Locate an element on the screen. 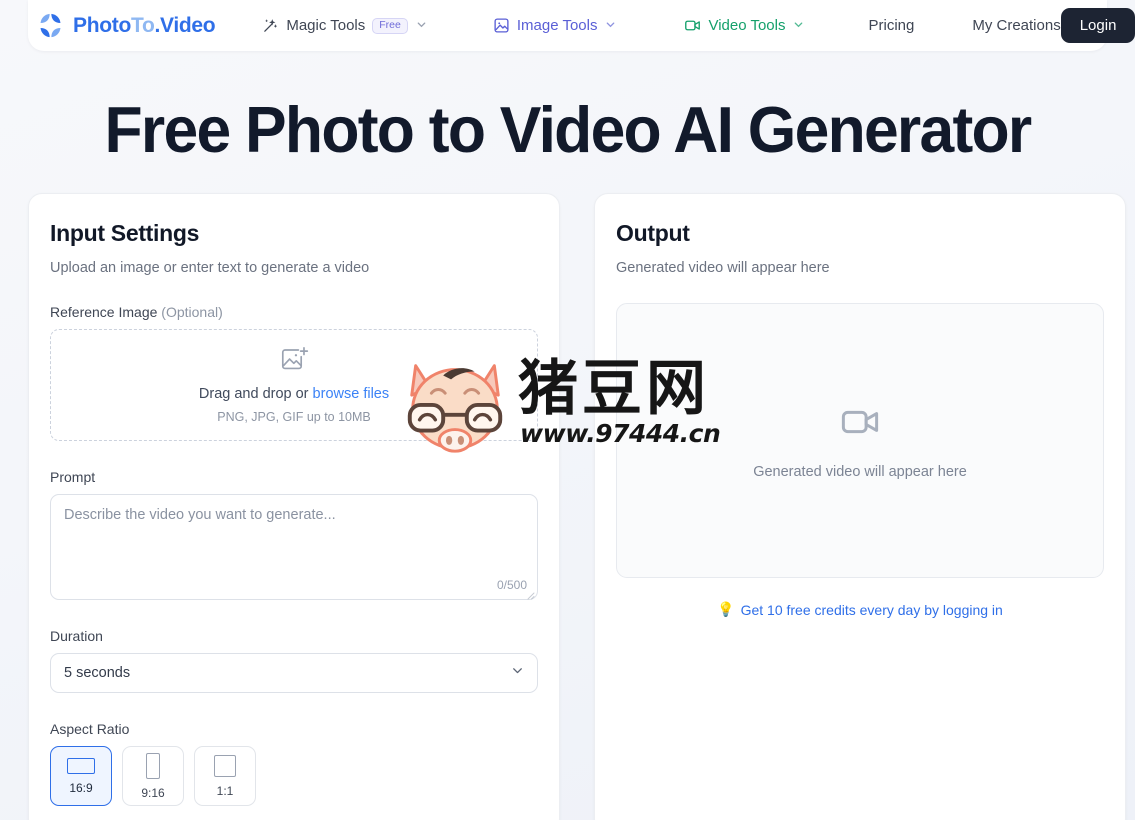  output-placeholder-text: Generated video will appear here is located at coordinates (860, 472).